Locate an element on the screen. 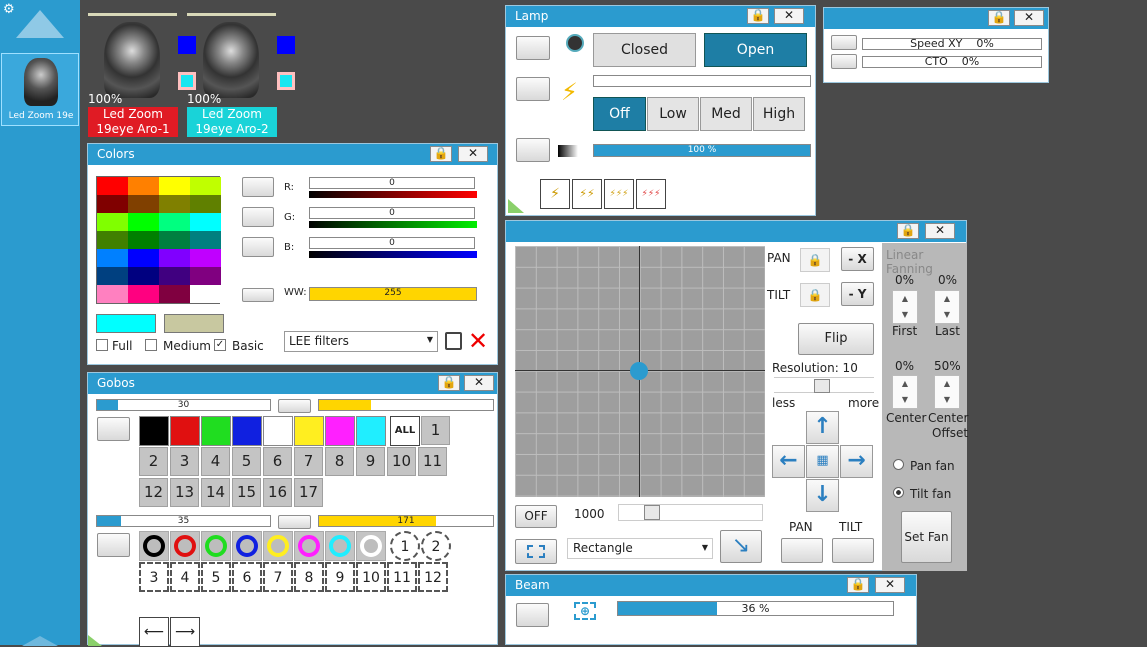 Image resolution: width=1147 pixels, height=647 pixels. ww-bar: 255 is located at coordinates (393, 294).